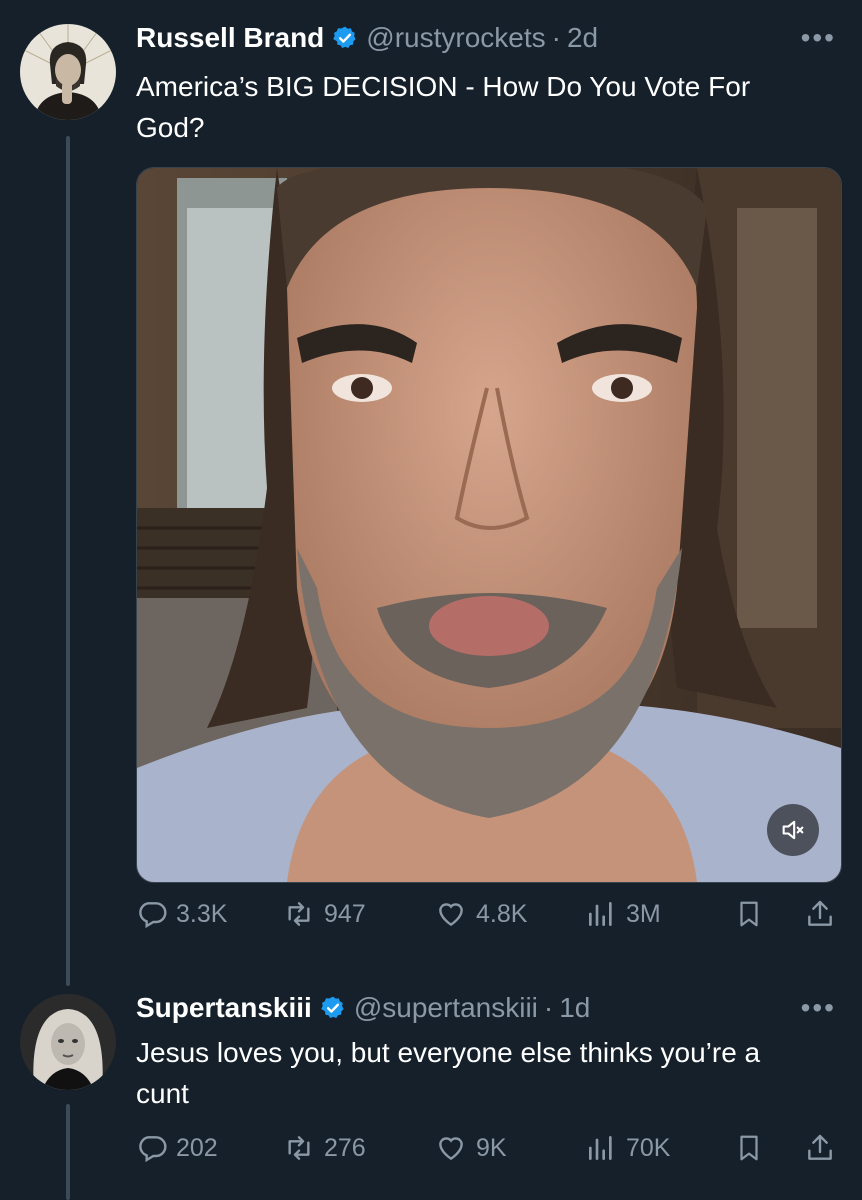  I want to click on retweet-button: 276, so click(324, 1148).